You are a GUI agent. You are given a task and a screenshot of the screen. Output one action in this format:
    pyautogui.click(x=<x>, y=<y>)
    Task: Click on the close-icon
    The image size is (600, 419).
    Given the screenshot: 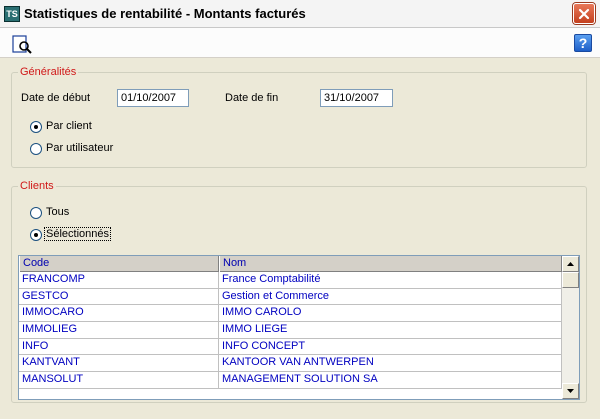 What is the action you would take?
    pyautogui.click(x=584, y=13)
    